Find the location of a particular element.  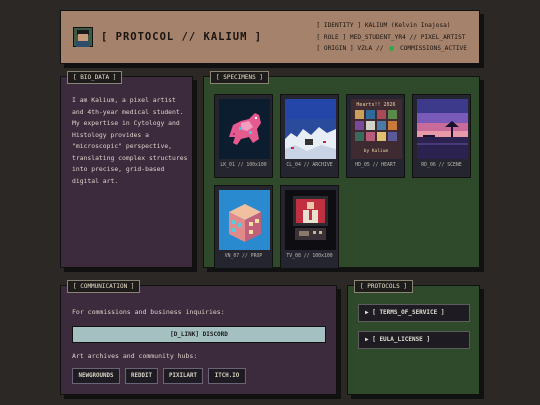

specimen-card-hd05: Hearts!! 2026 by Kalium HD_05 // HEART is located at coordinates (375, 136).